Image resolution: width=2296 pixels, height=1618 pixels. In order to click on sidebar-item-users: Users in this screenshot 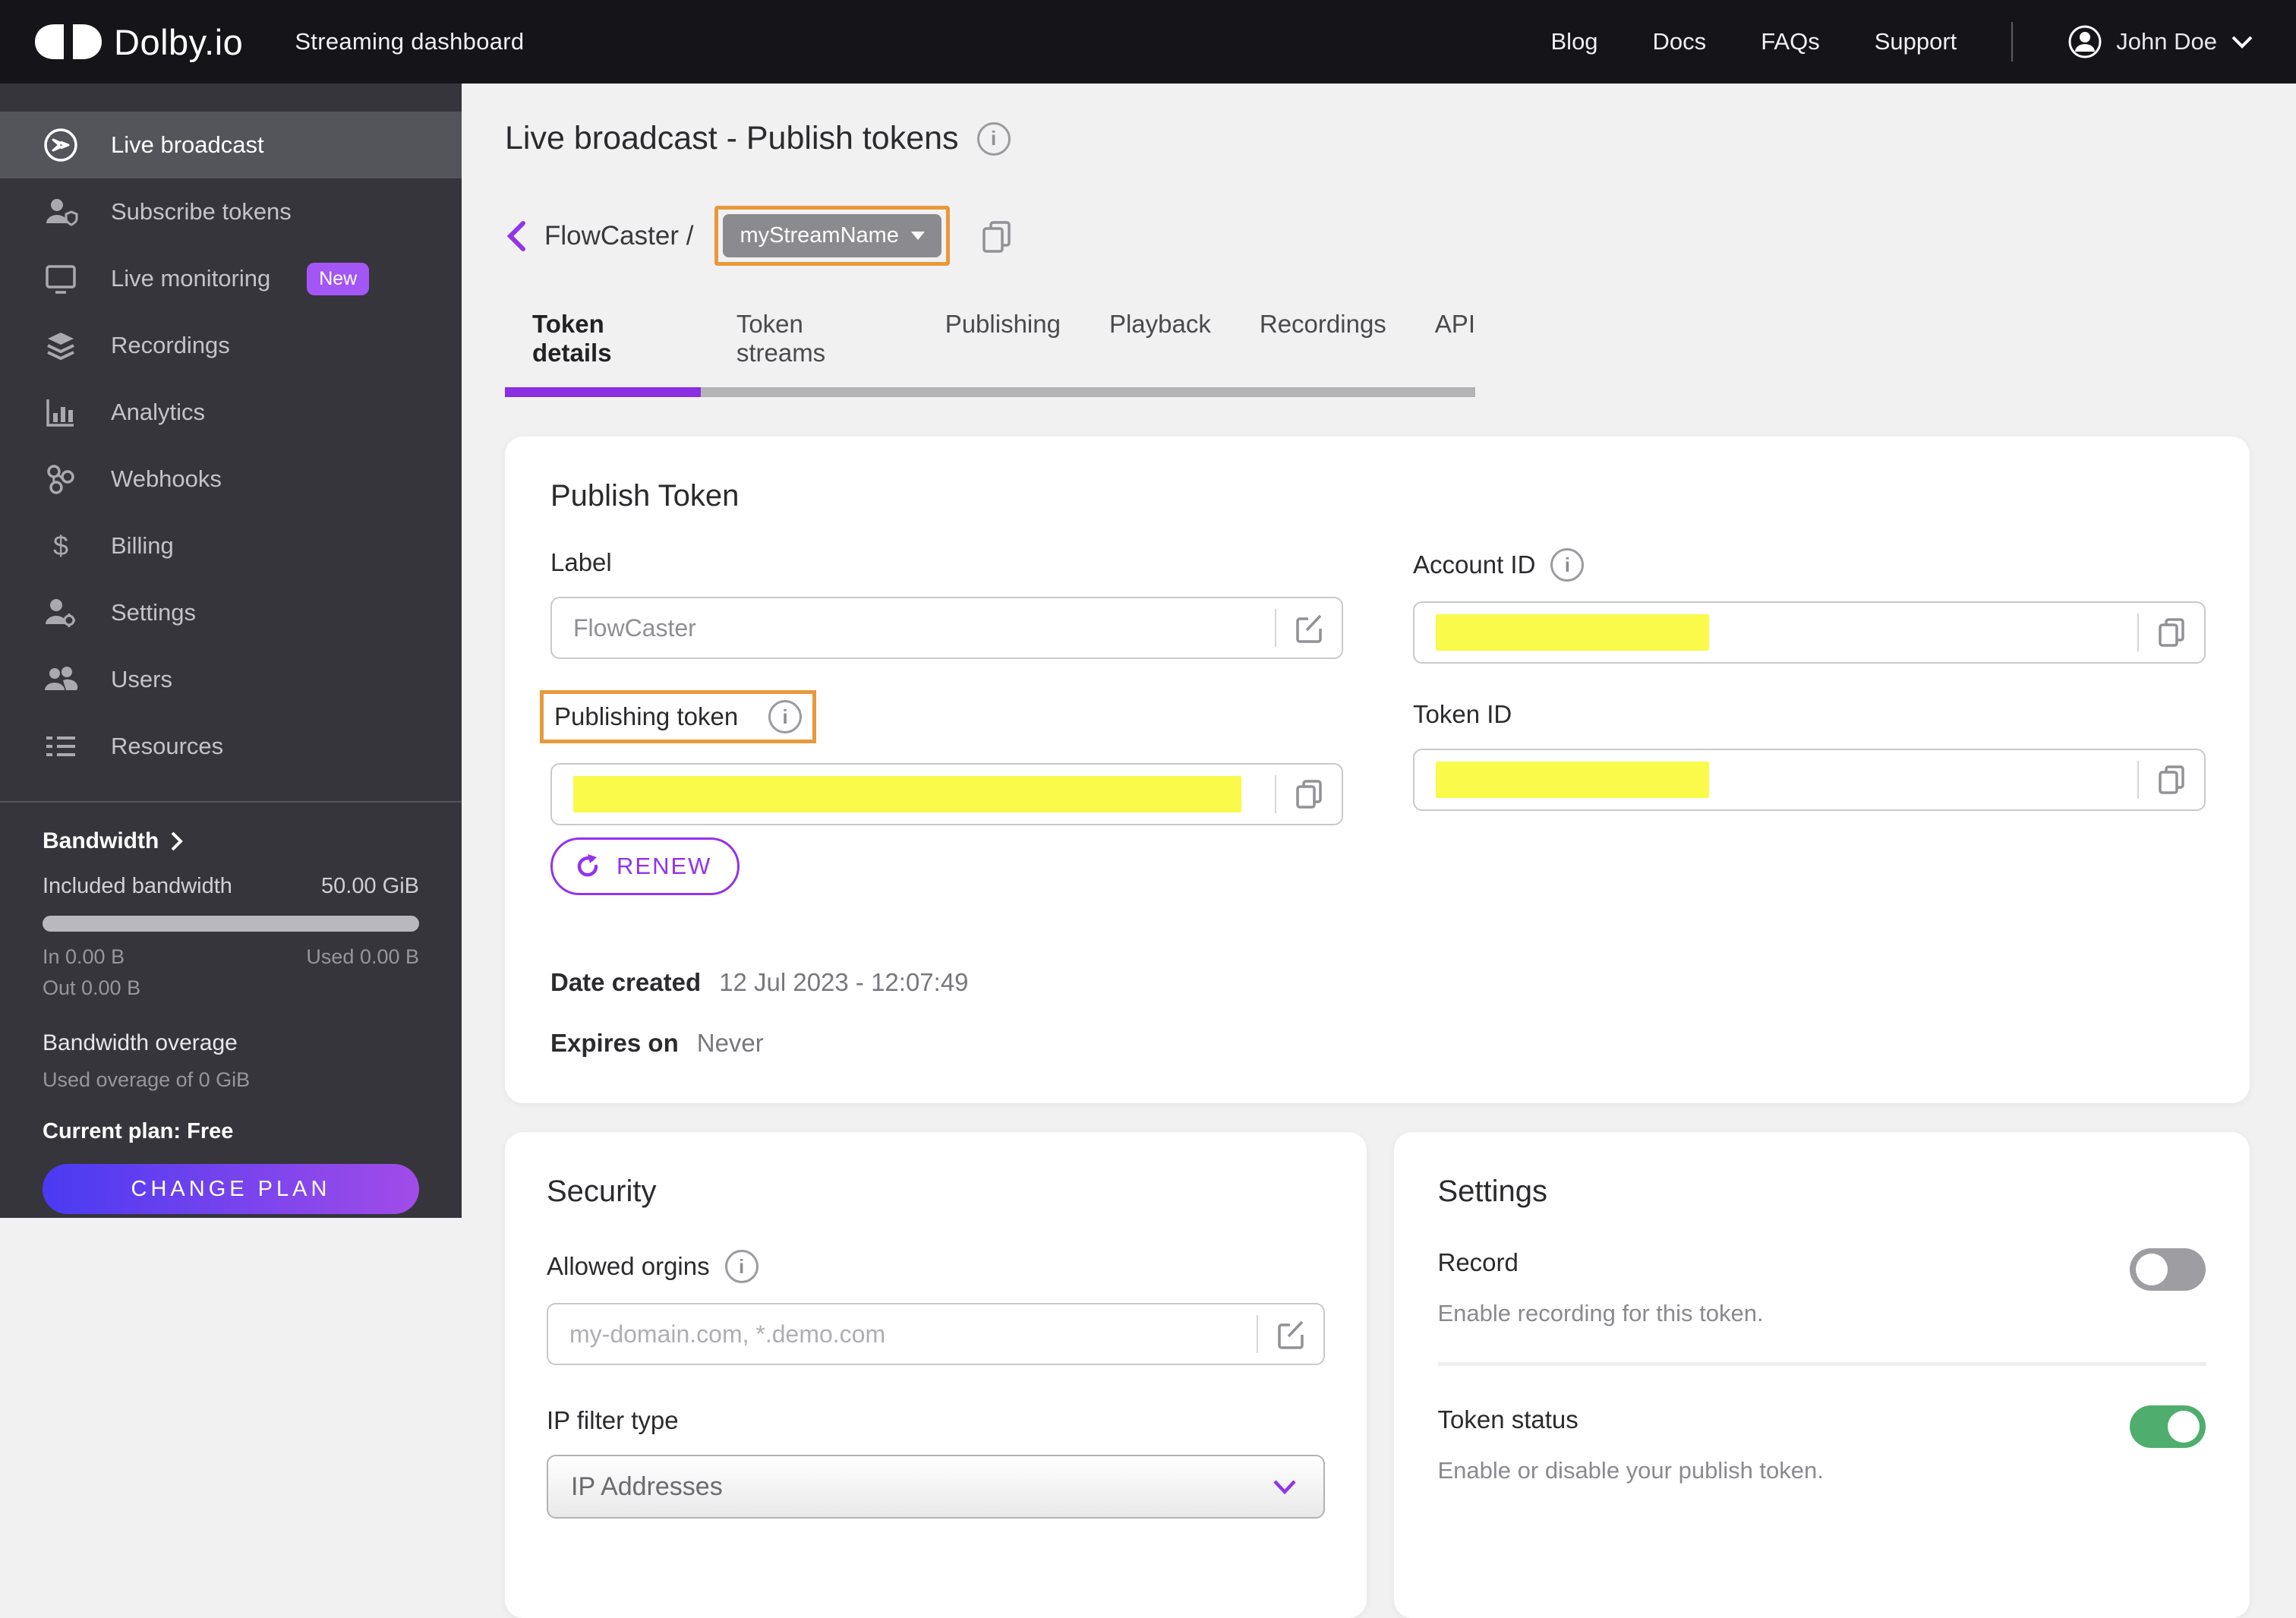, I will do `click(231, 679)`.